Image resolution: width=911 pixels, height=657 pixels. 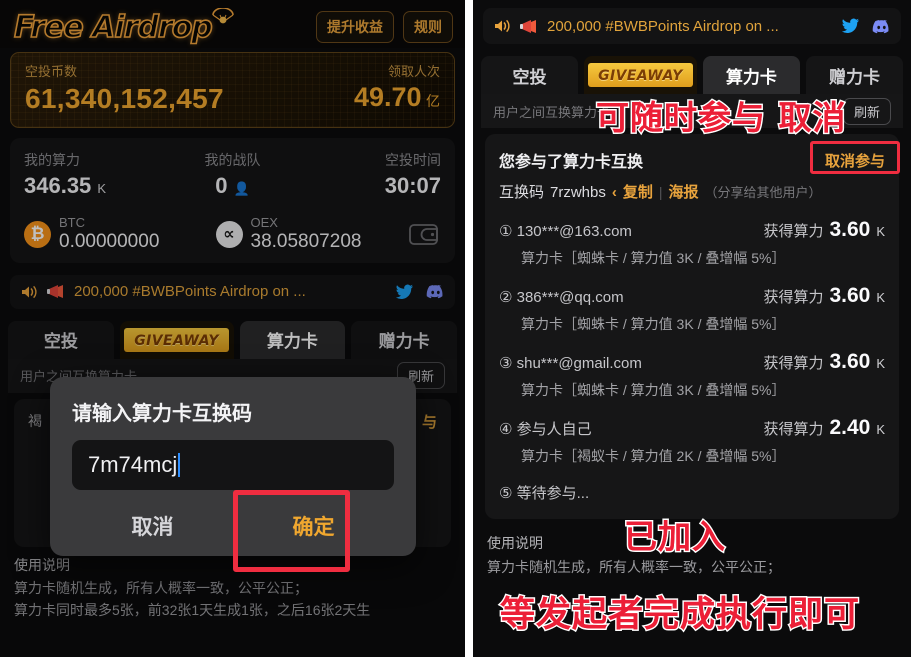 What do you see at coordinates (522, 192) in the screenshot?
I see `exchange-code-label: 互换码` at bounding box center [522, 192].